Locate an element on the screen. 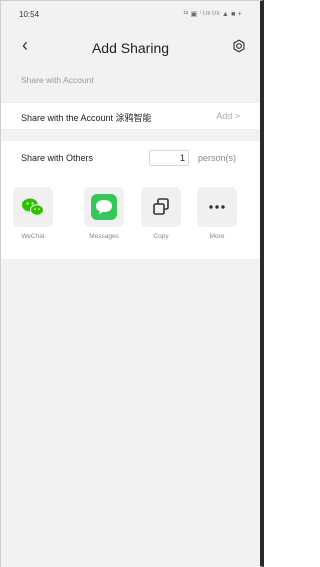  person-count-input: 1 is located at coordinates (169, 158).